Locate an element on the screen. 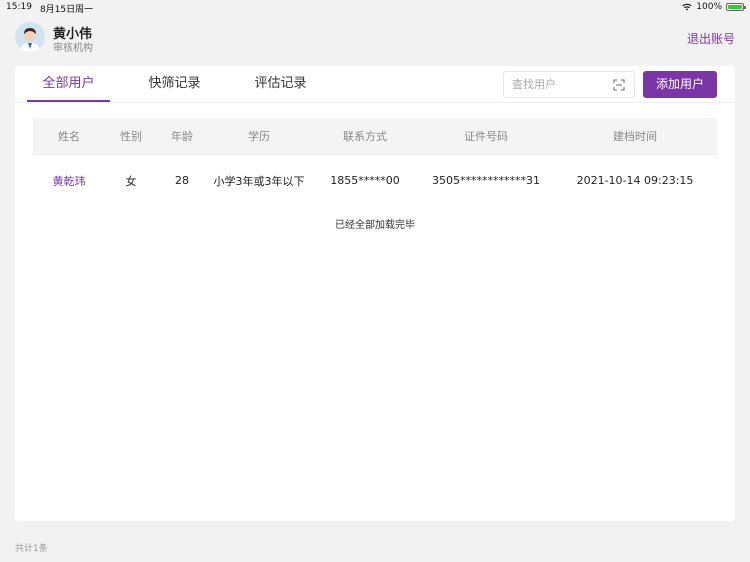 The height and width of the screenshot is (562, 750). all-loaded-text: 已经全部加载完毕 is located at coordinates (375, 225).